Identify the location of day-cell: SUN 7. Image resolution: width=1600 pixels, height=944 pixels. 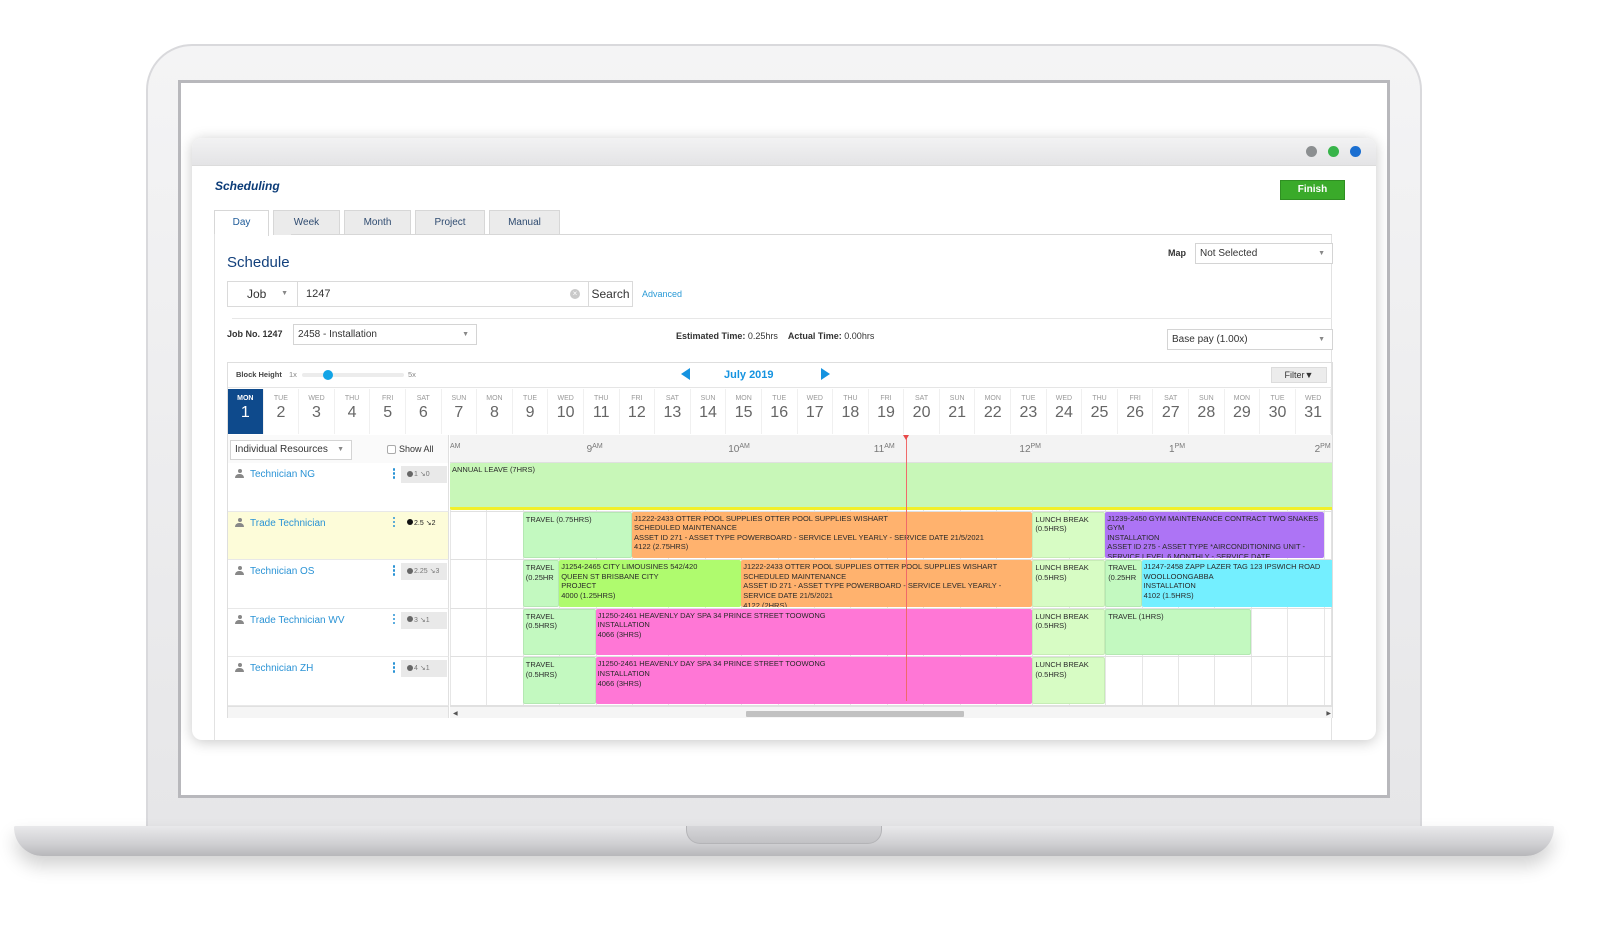
(460, 411).